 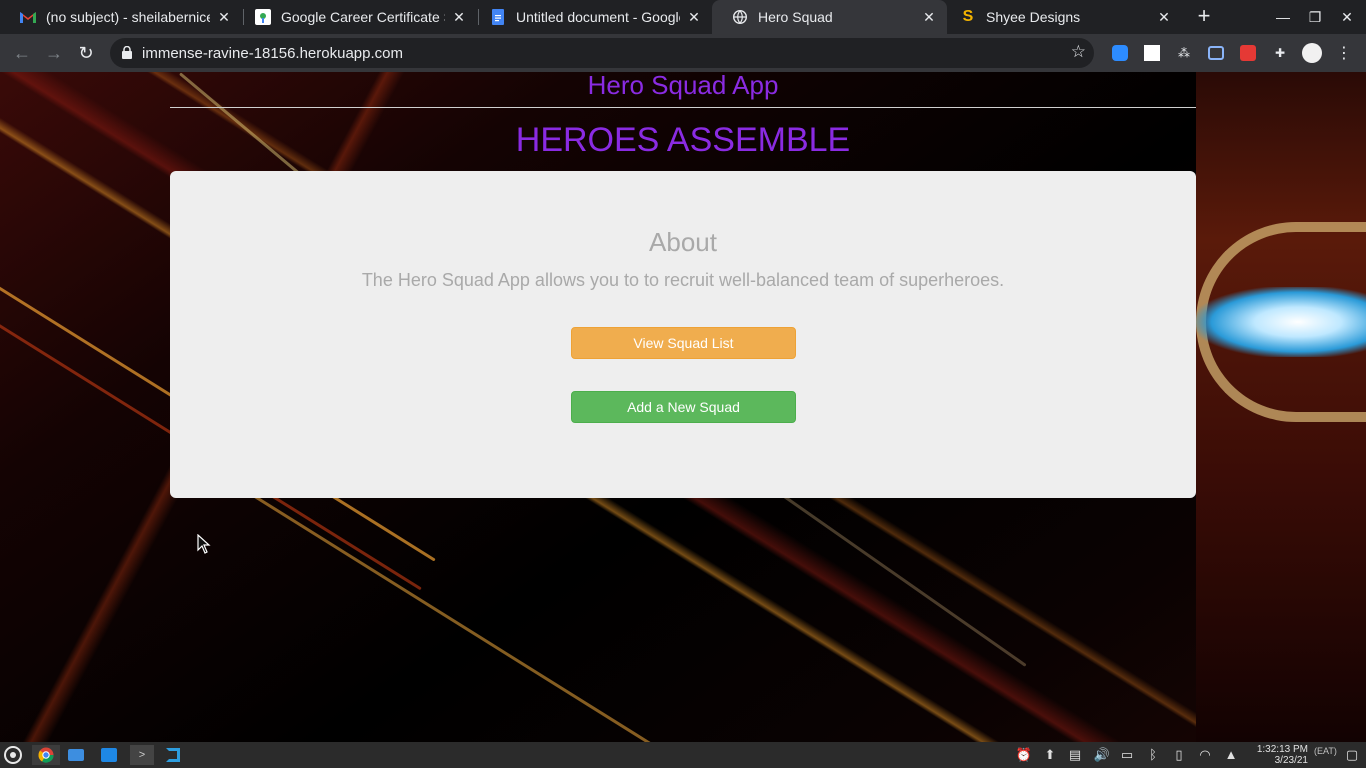 I want to click on divider, so click(x=683, y=107).